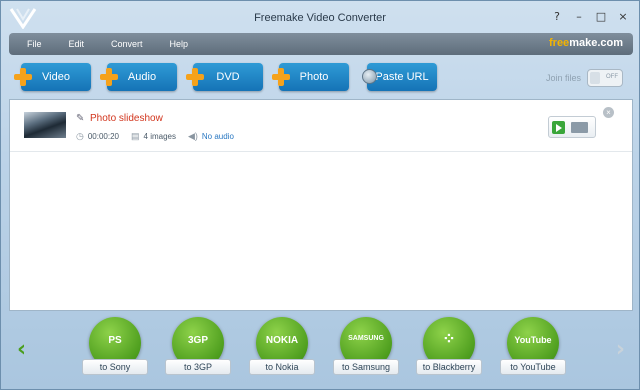 Image resolution: width=640 pixels, height=390 pixels. Describe the element at coordinates (366, 348) in the screenshot. I see `target-samsung: SAMSUNG to Samsung` at that location.